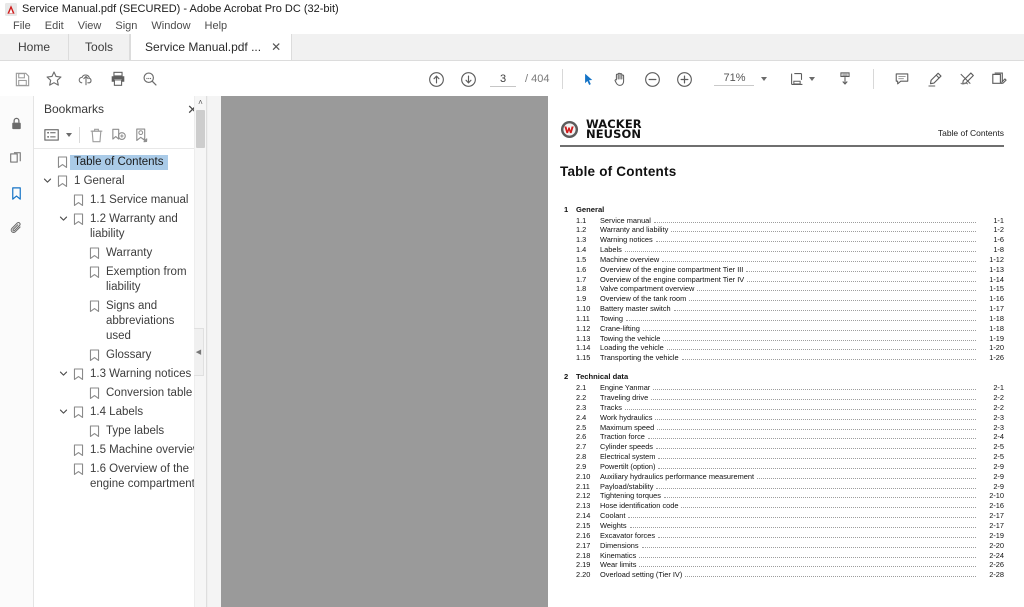 This screenshot has width=1024, height=607. Describe the element at coordinates (22, 26) in the screenshot. I see `menu-file: File` at that location.